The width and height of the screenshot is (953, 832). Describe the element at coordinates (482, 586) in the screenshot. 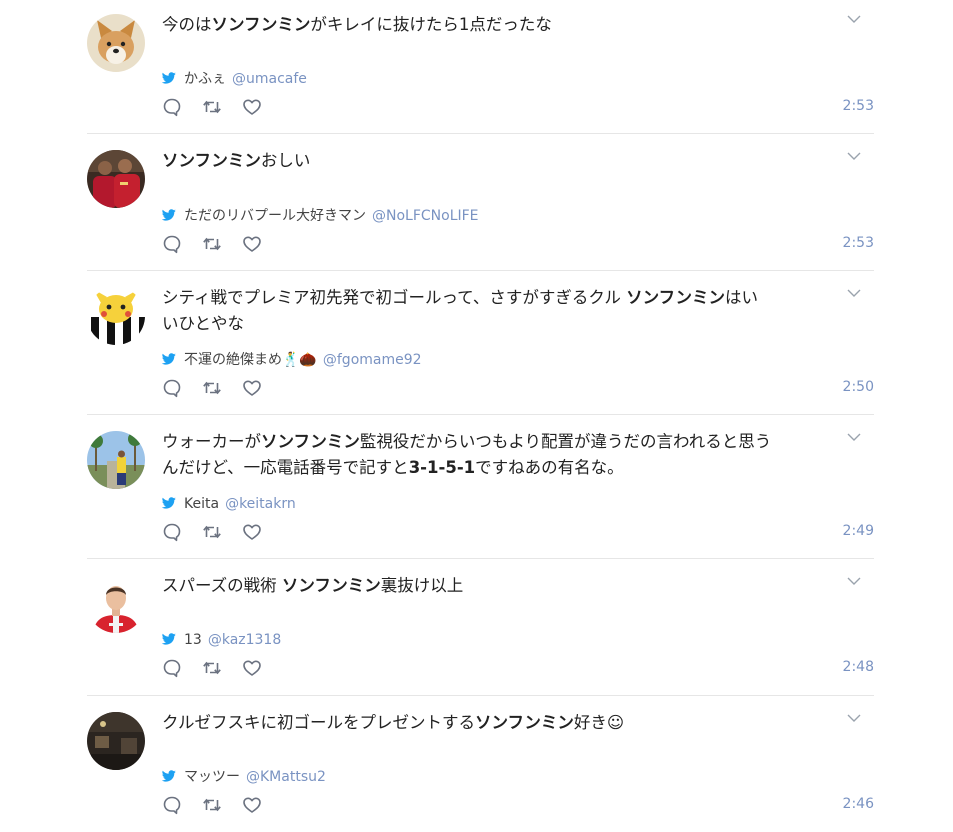

I see `tweet-text: スパーズの戦術 ソンフンミン裏抜け以上` at that location.